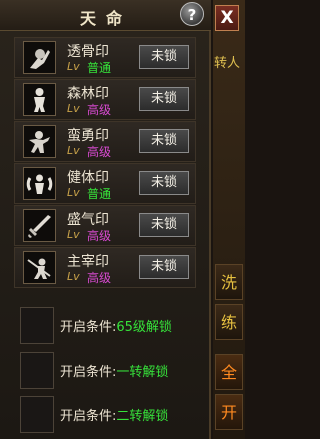  Describe the element at coordinates (88, 262) in the screenshot. I see `seal-name: 主宰印` at that location.